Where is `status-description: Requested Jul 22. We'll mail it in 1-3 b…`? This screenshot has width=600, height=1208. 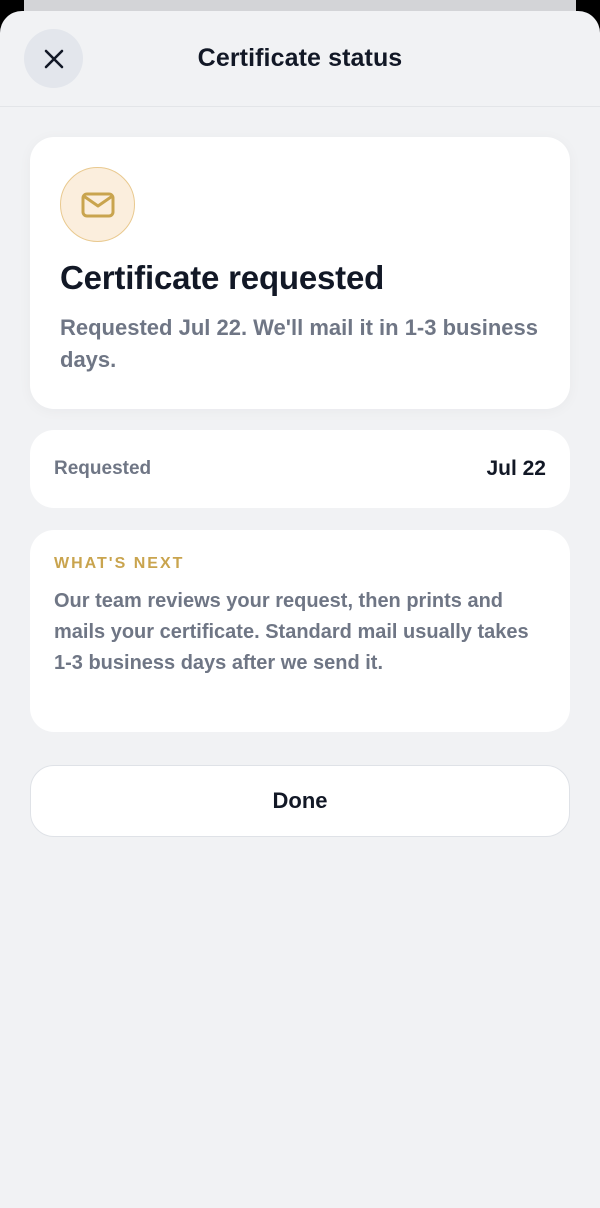 status-description: Requested Jul 22. We'll mail it in 1-3 b… is located at coordinates (299, 343).